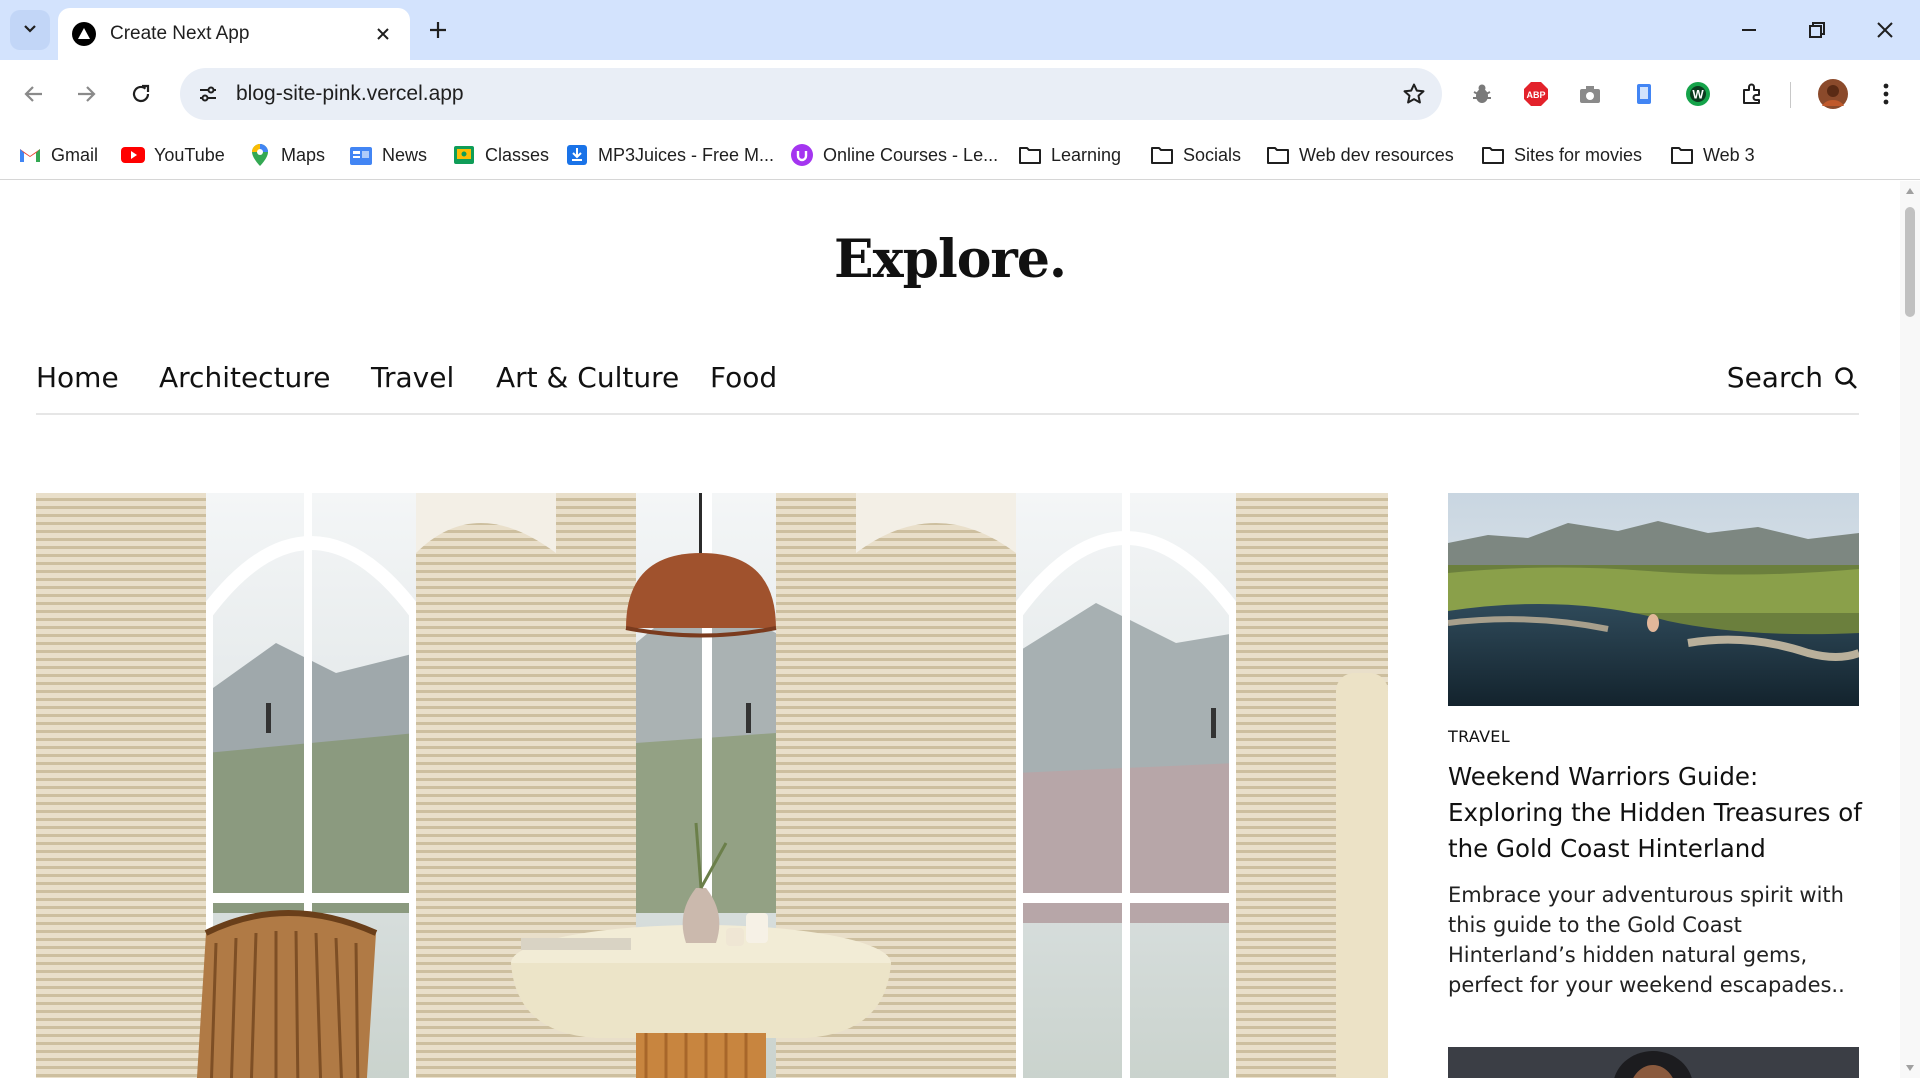  I want to click on browser-tab: Create Next App, so click(234, 34).